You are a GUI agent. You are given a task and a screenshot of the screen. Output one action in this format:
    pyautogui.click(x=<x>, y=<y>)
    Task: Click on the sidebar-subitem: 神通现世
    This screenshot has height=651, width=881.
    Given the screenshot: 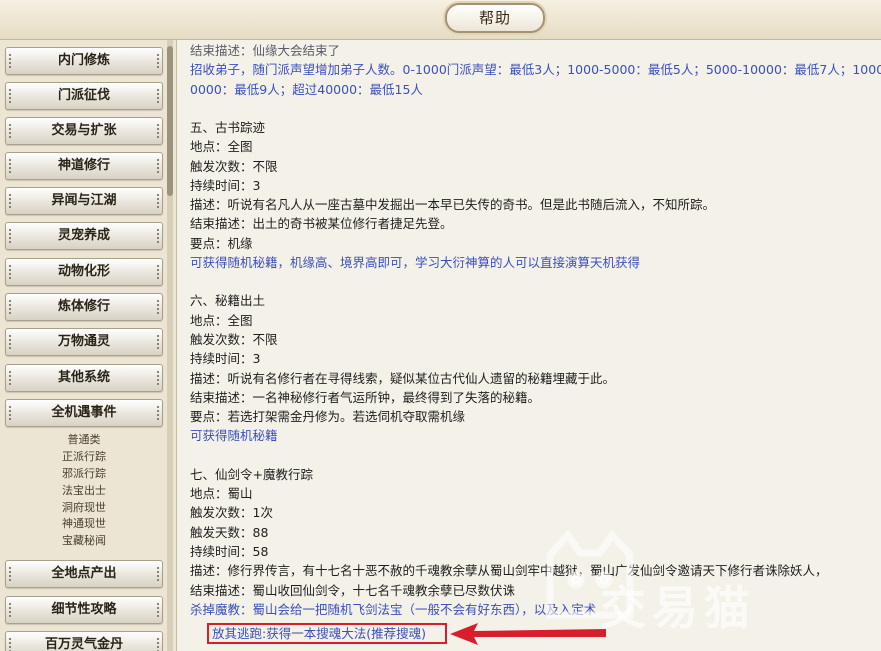 What is the action you would take?
    pyautogui.click(x=84, y=524)
    